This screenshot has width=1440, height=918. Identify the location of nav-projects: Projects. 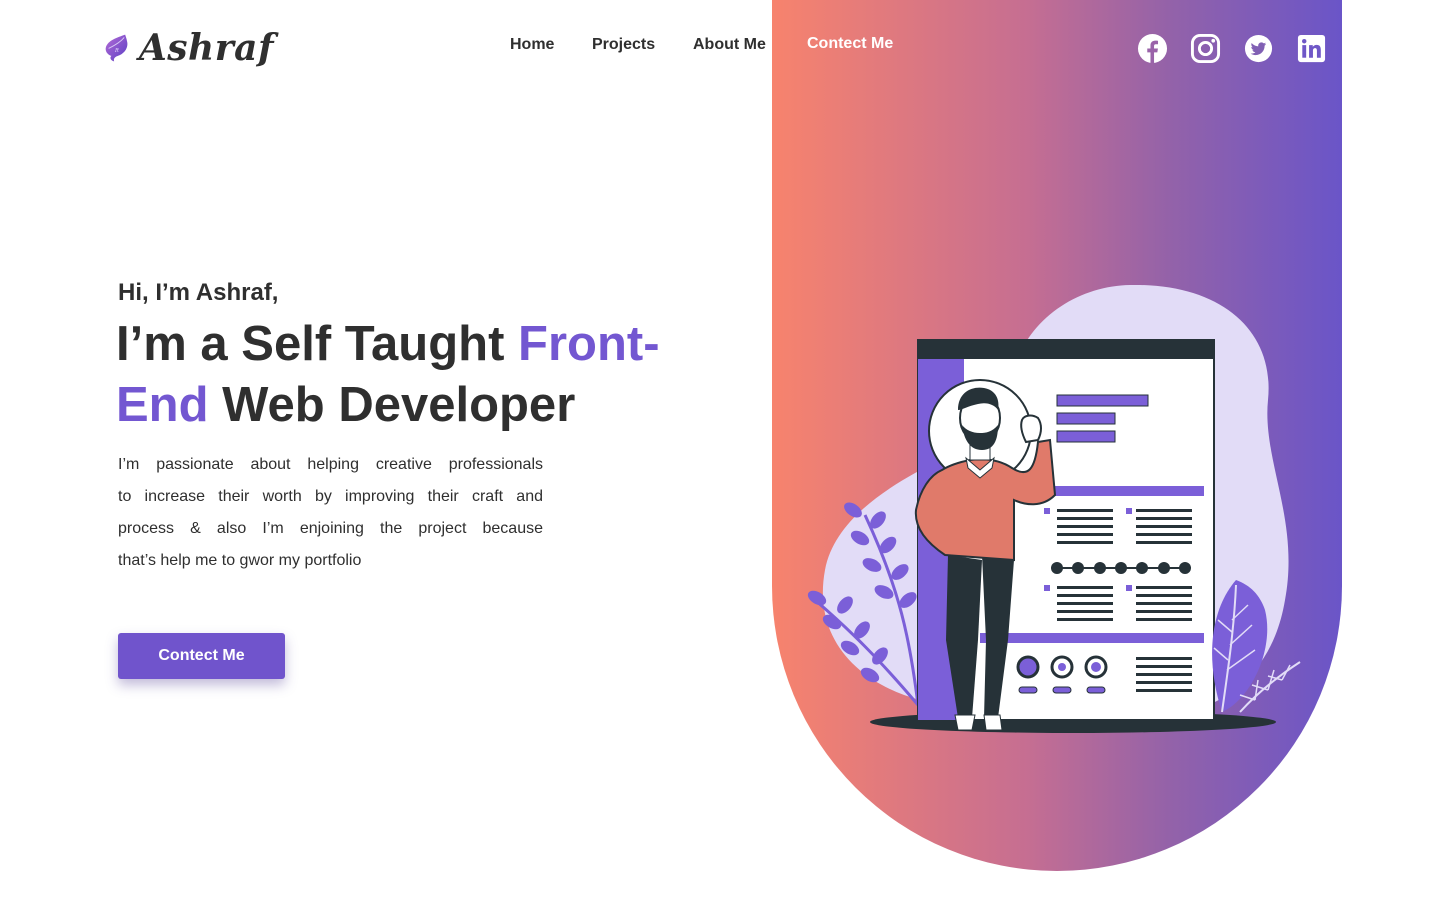
(623, 45).